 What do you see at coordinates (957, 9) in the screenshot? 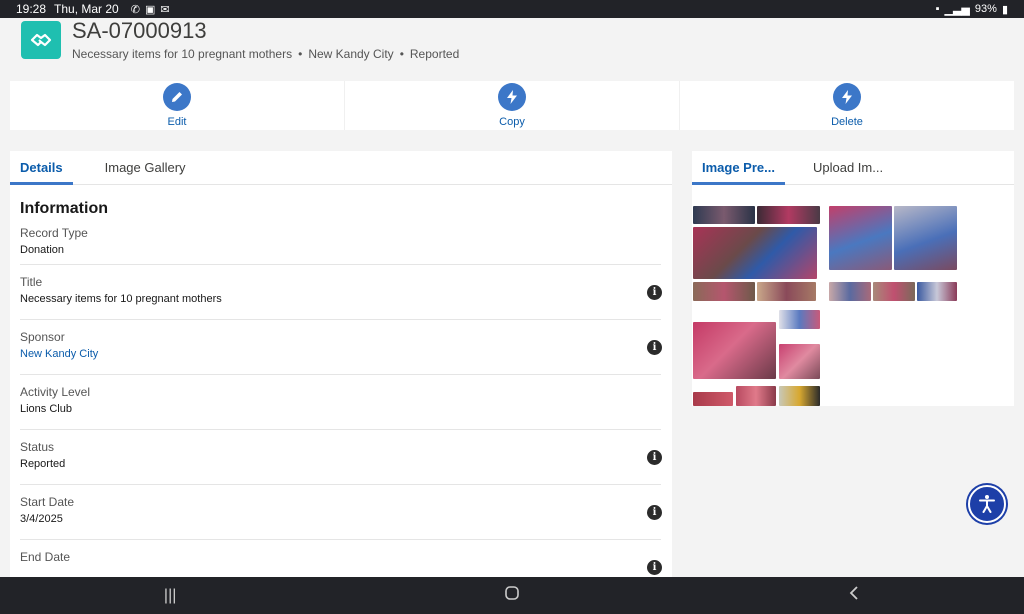
I see `signal-icon: ▁▃▅` at bounding box center [957, 9].